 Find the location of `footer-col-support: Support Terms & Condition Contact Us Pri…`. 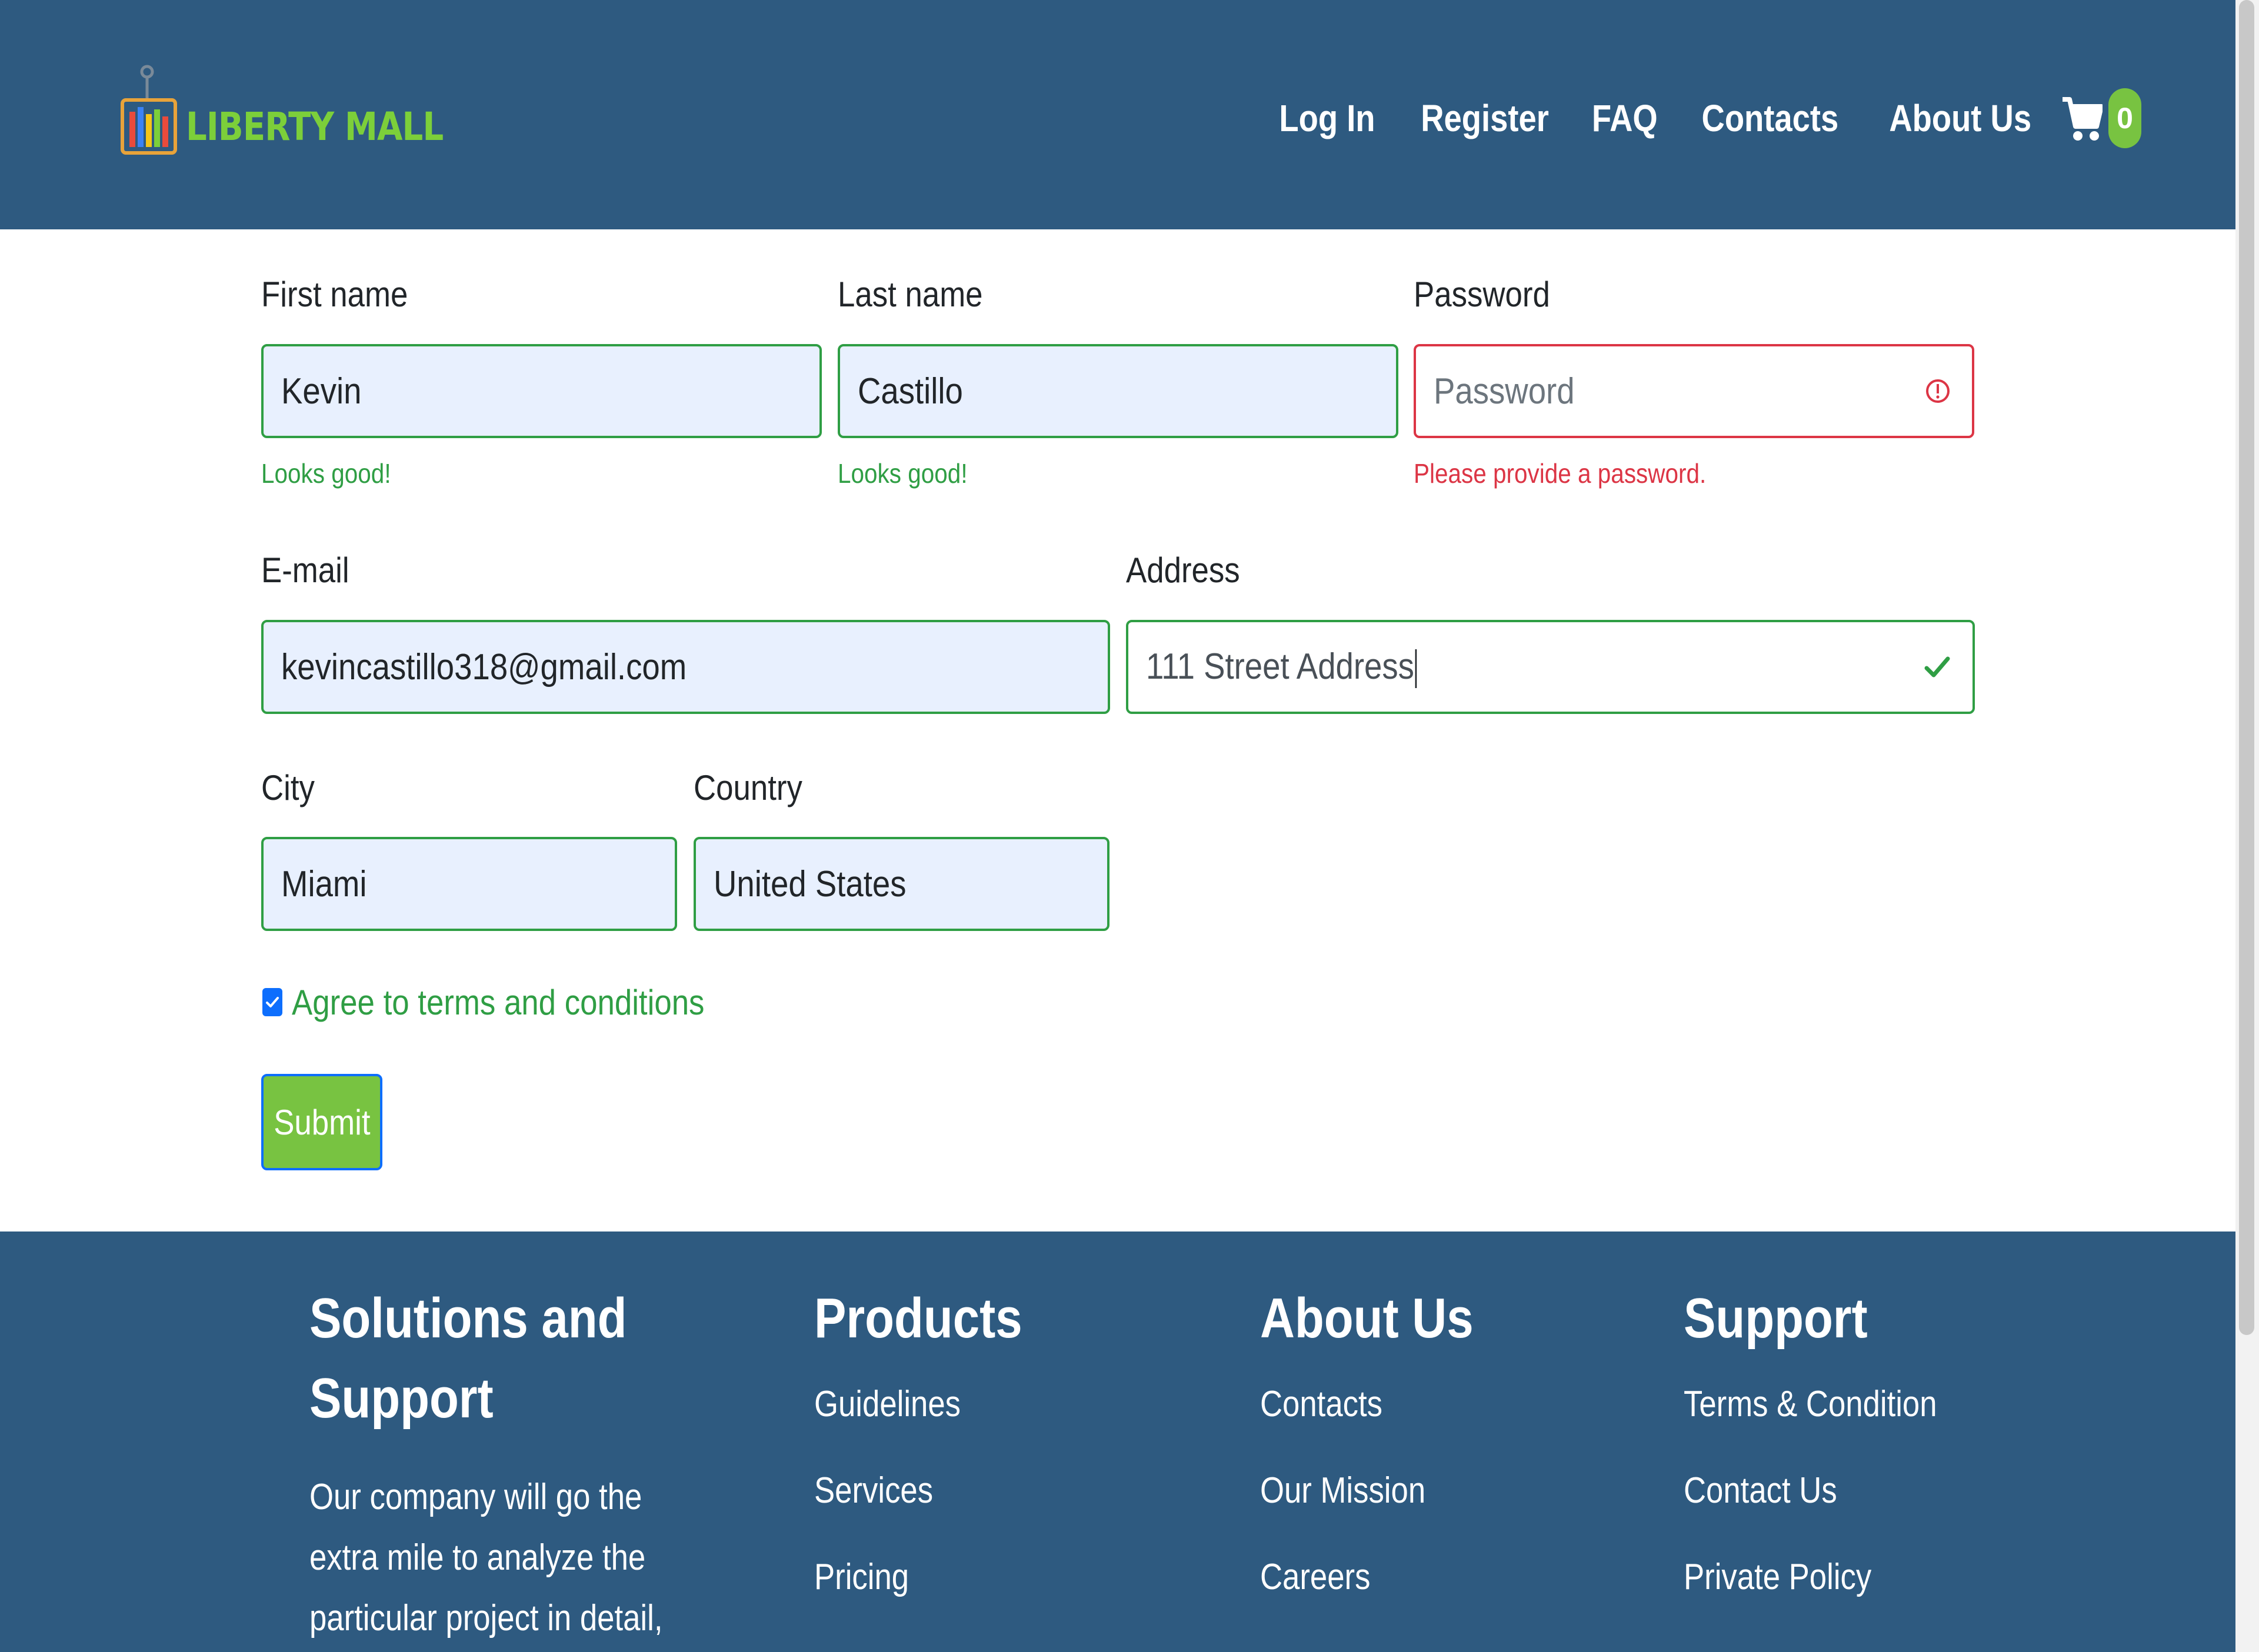

footer-col-support: Support Terms & Condition Contact Us Pri… is located at coordinates (1833, 1449).